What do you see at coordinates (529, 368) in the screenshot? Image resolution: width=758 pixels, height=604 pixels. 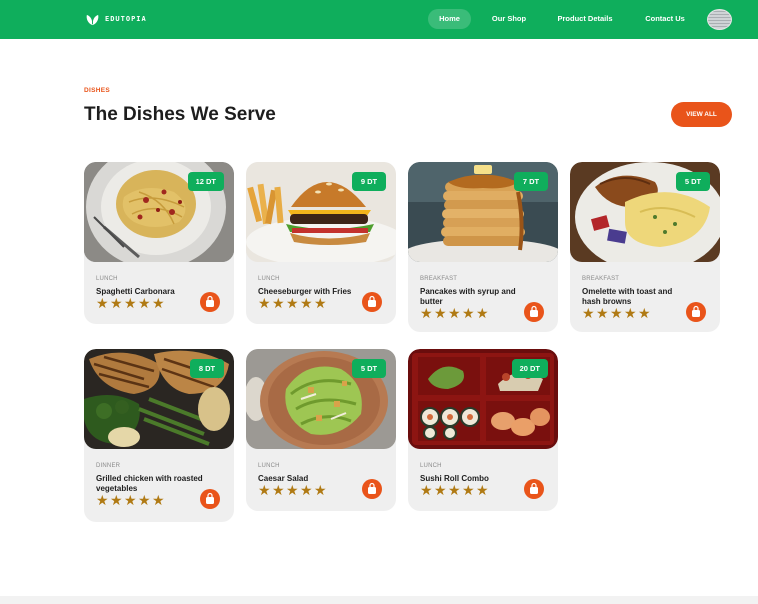 I see `price-badge: 20 DT` at bounding box center [529, 368].